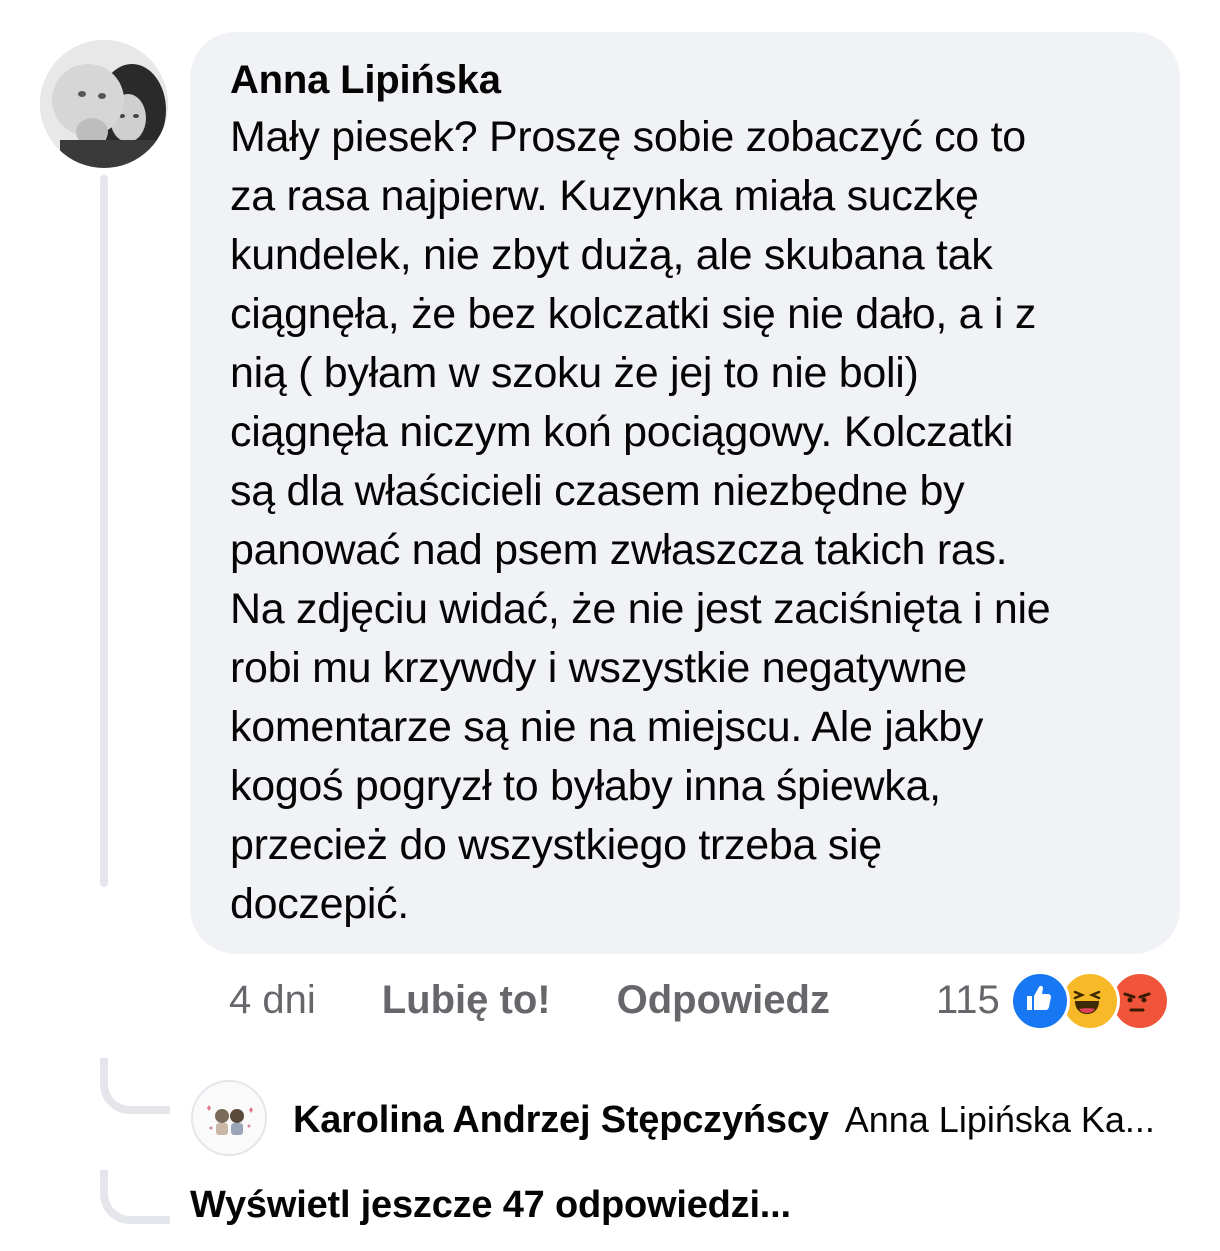  I want to click on comment-line: panować nad psem zwłaszcza takich ras., so click(619, 550).